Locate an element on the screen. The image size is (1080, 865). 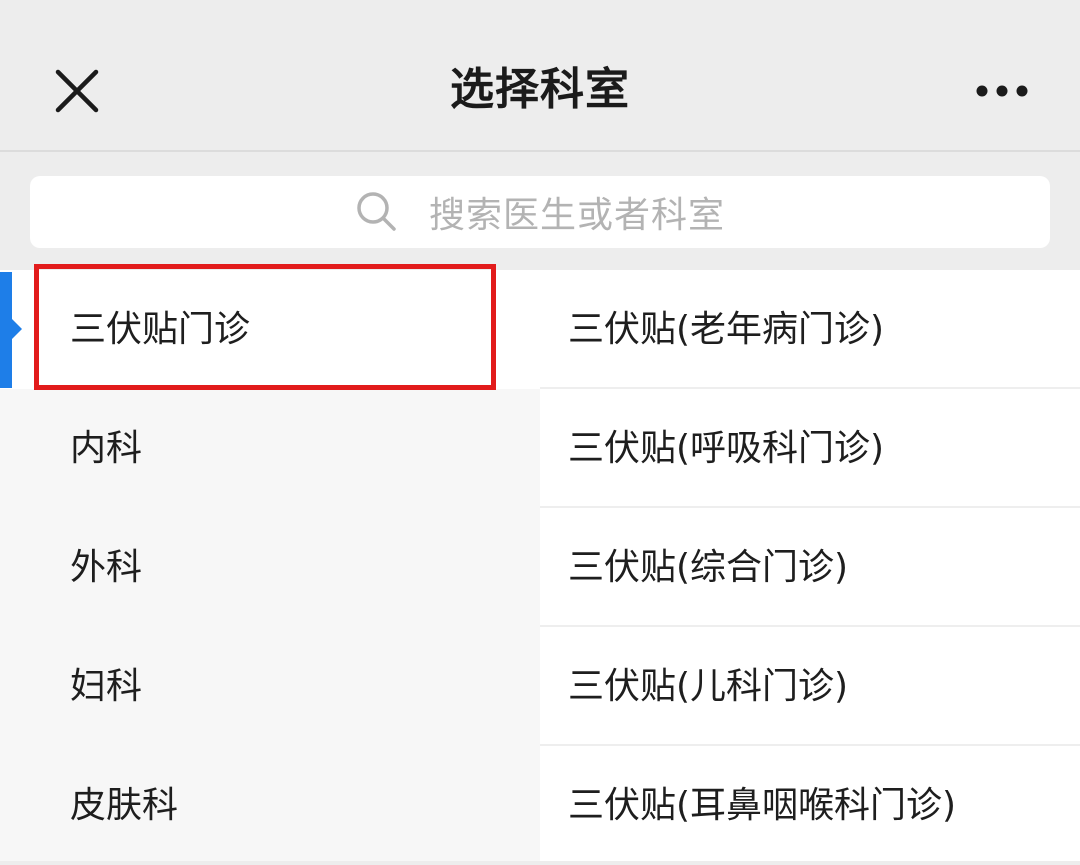
more-horizontal-icon is located at coordinates (1002, 91).